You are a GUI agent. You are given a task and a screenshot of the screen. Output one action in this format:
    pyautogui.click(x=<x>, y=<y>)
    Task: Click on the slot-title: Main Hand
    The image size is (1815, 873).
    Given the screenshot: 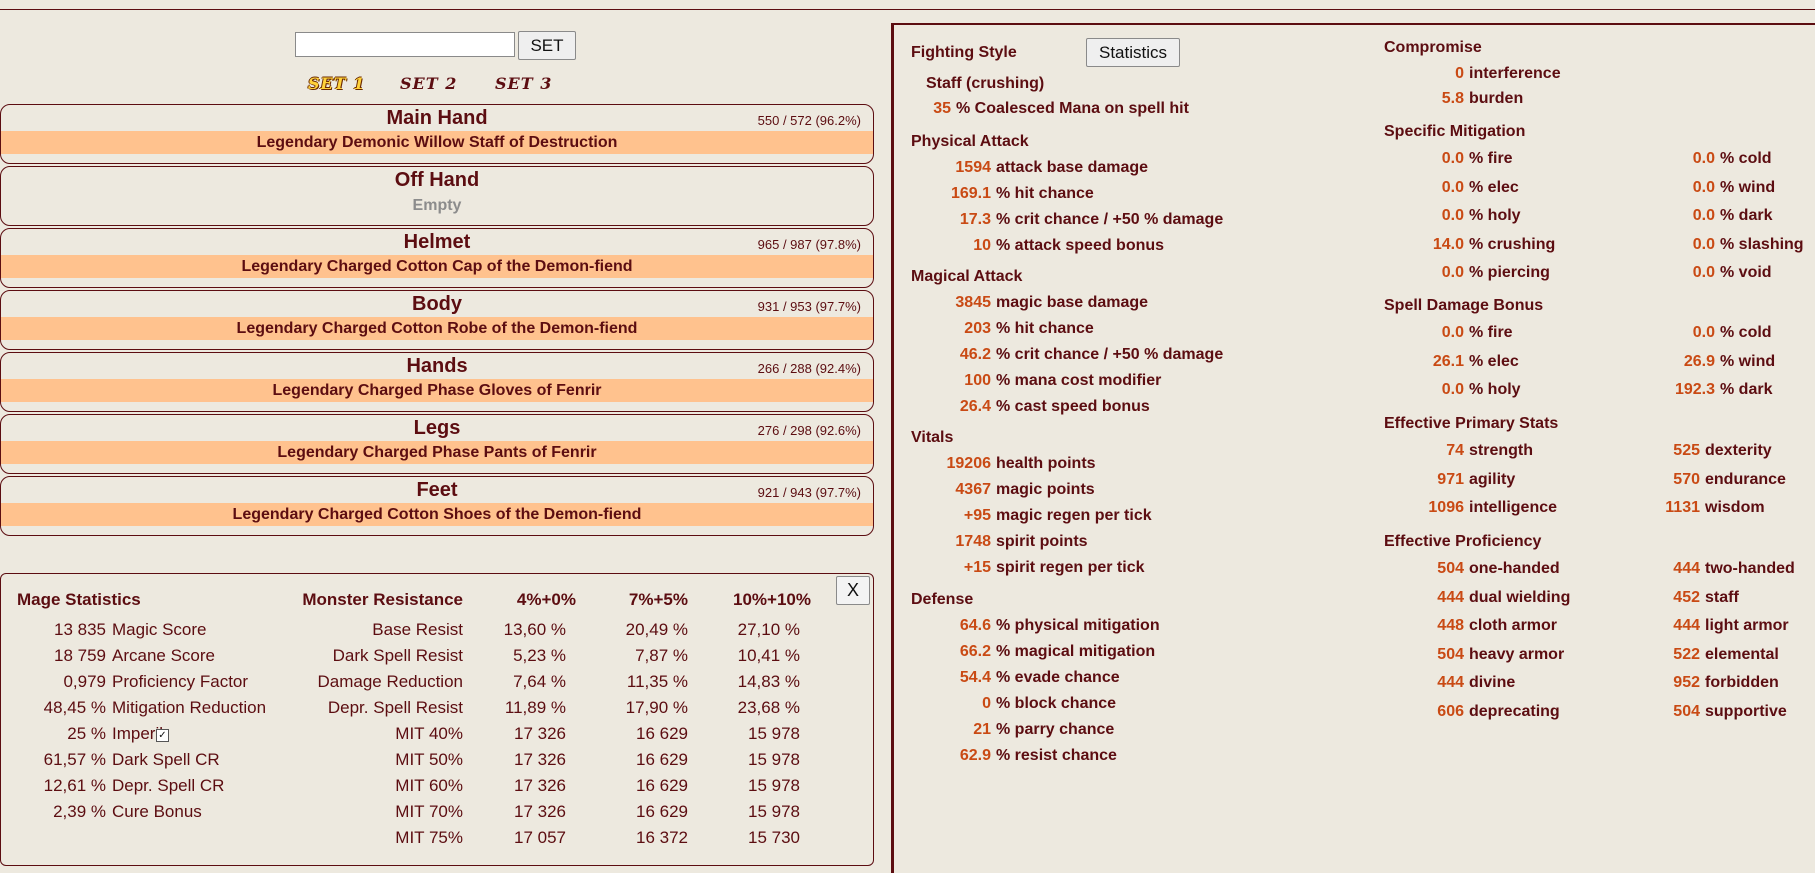 What is the action you would take?
    pyautogui.click(x=437, y=118)
    